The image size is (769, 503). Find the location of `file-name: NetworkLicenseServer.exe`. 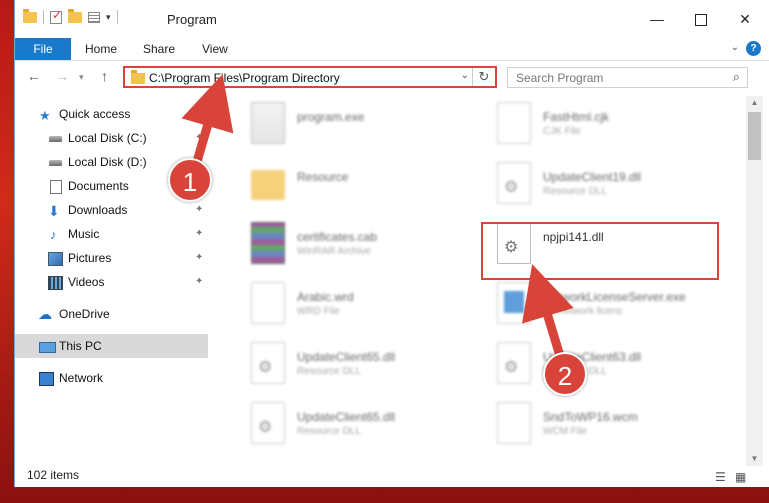

file-name: NetworkLicenseServer.exe is located at coordinates (614, 297).